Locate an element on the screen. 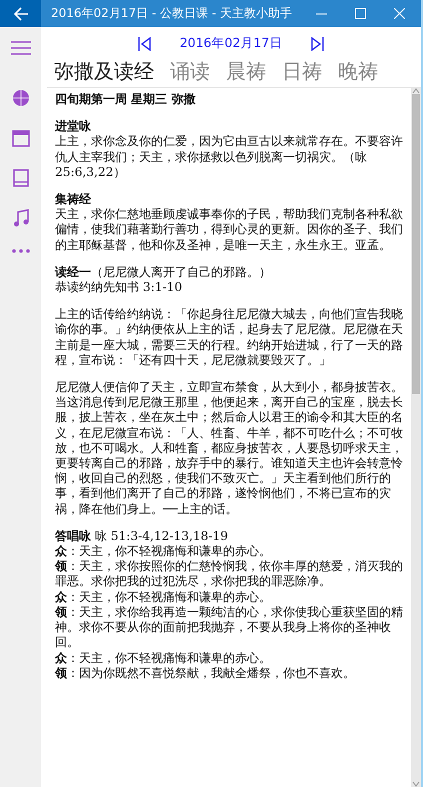 The width and height of the screenshot is (423, 787). paragraph: 领：天主，求你按照你的仁慈怜悯我，依你丰厚的慈爱，消灭我的罪恶。求你把我的过犯洗尽，求你把我的罪恶除净。 is located at coordinates (229, 574).